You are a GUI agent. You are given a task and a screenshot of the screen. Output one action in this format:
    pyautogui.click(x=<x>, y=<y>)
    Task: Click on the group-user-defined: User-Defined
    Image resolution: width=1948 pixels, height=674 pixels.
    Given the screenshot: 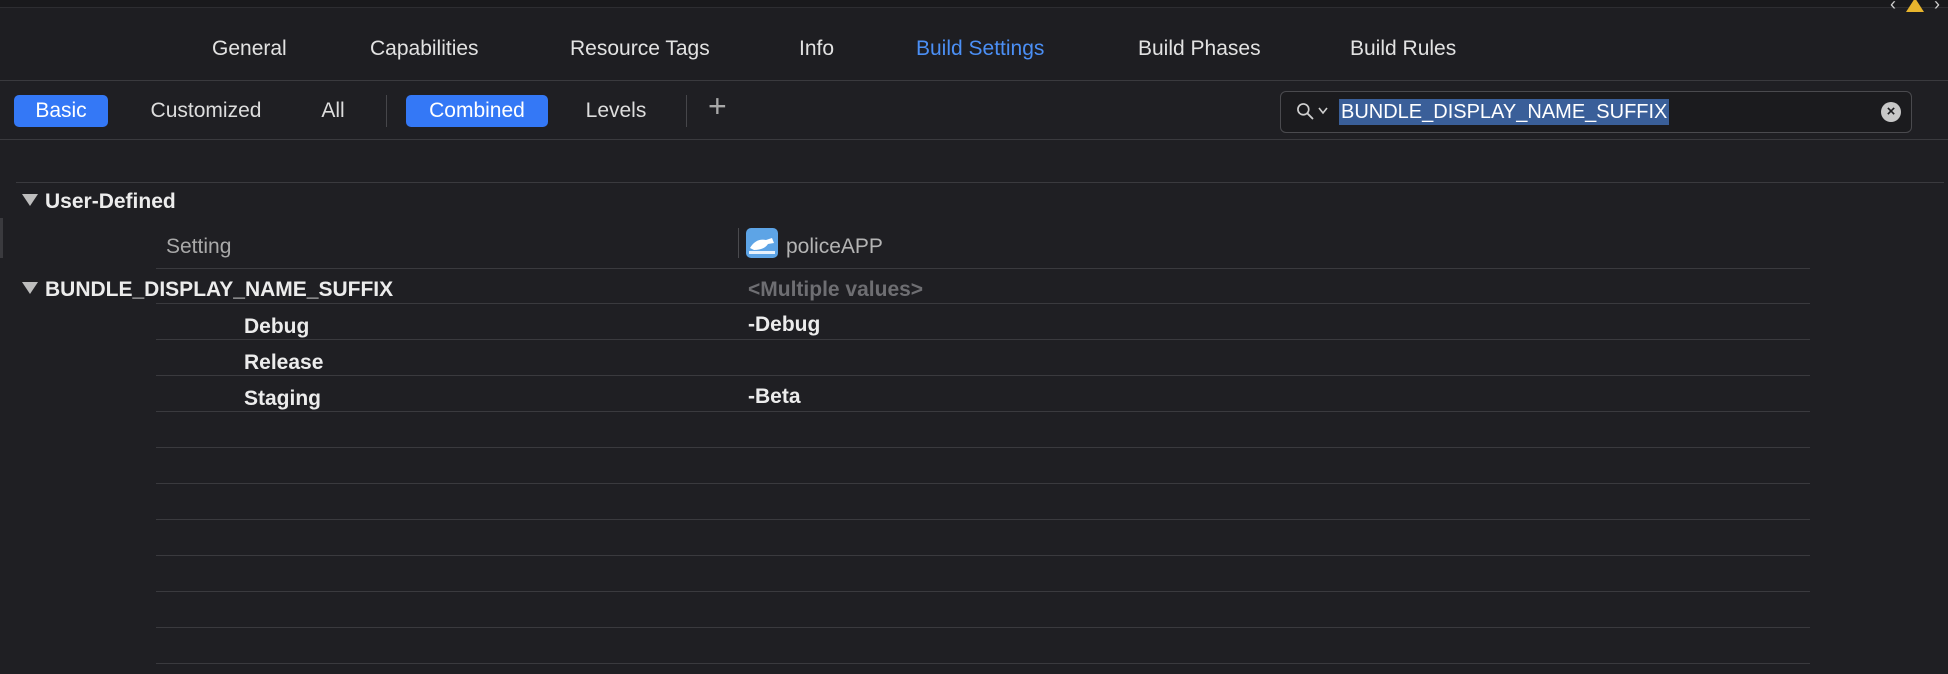 What is the action you would take?
    pyautogui.click(x=99, y=202)
    